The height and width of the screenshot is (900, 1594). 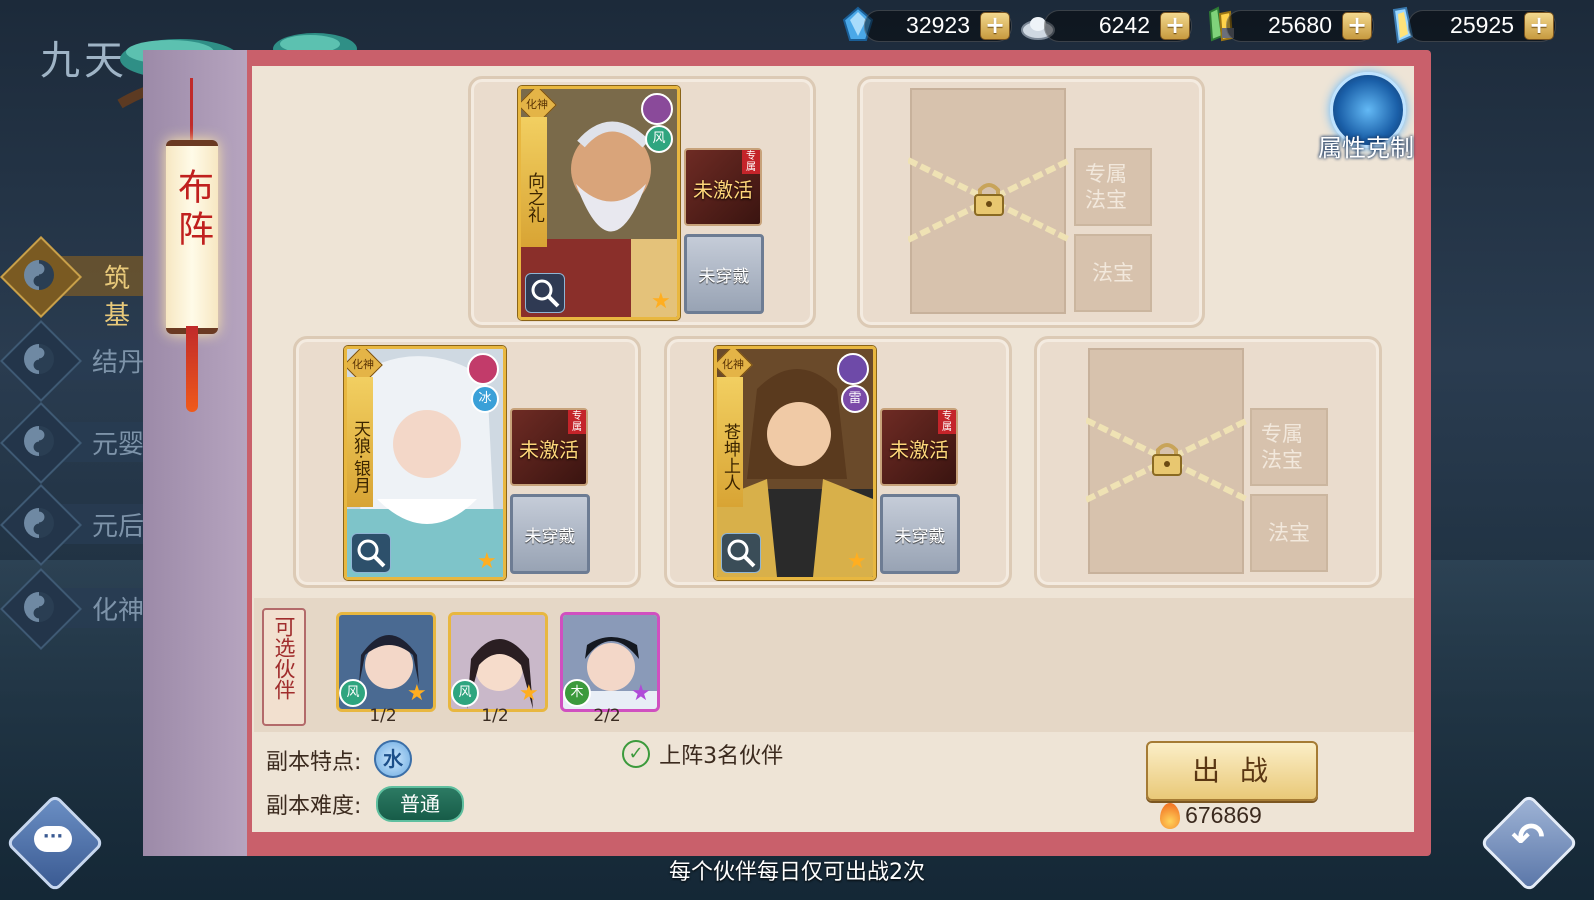 I want to click on hero-card-1: 化神 向之礼 风 ★, so click(x=599, y=203).